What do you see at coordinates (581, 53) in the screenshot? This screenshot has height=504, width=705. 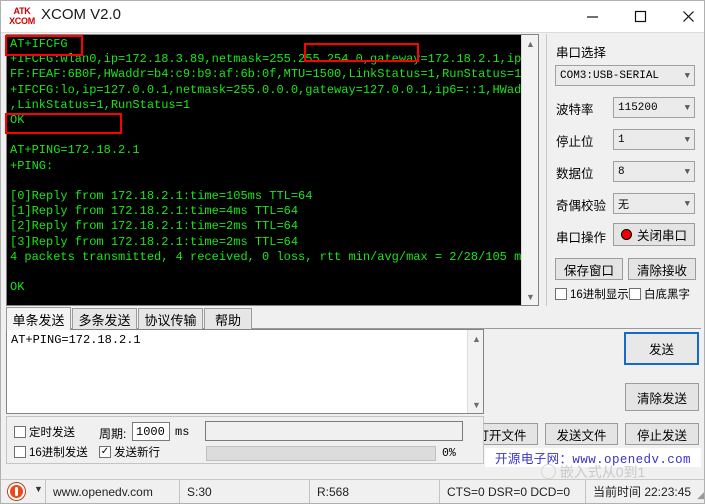 I see `port-select-label: 串口选择` at bounding box center [581, 53].